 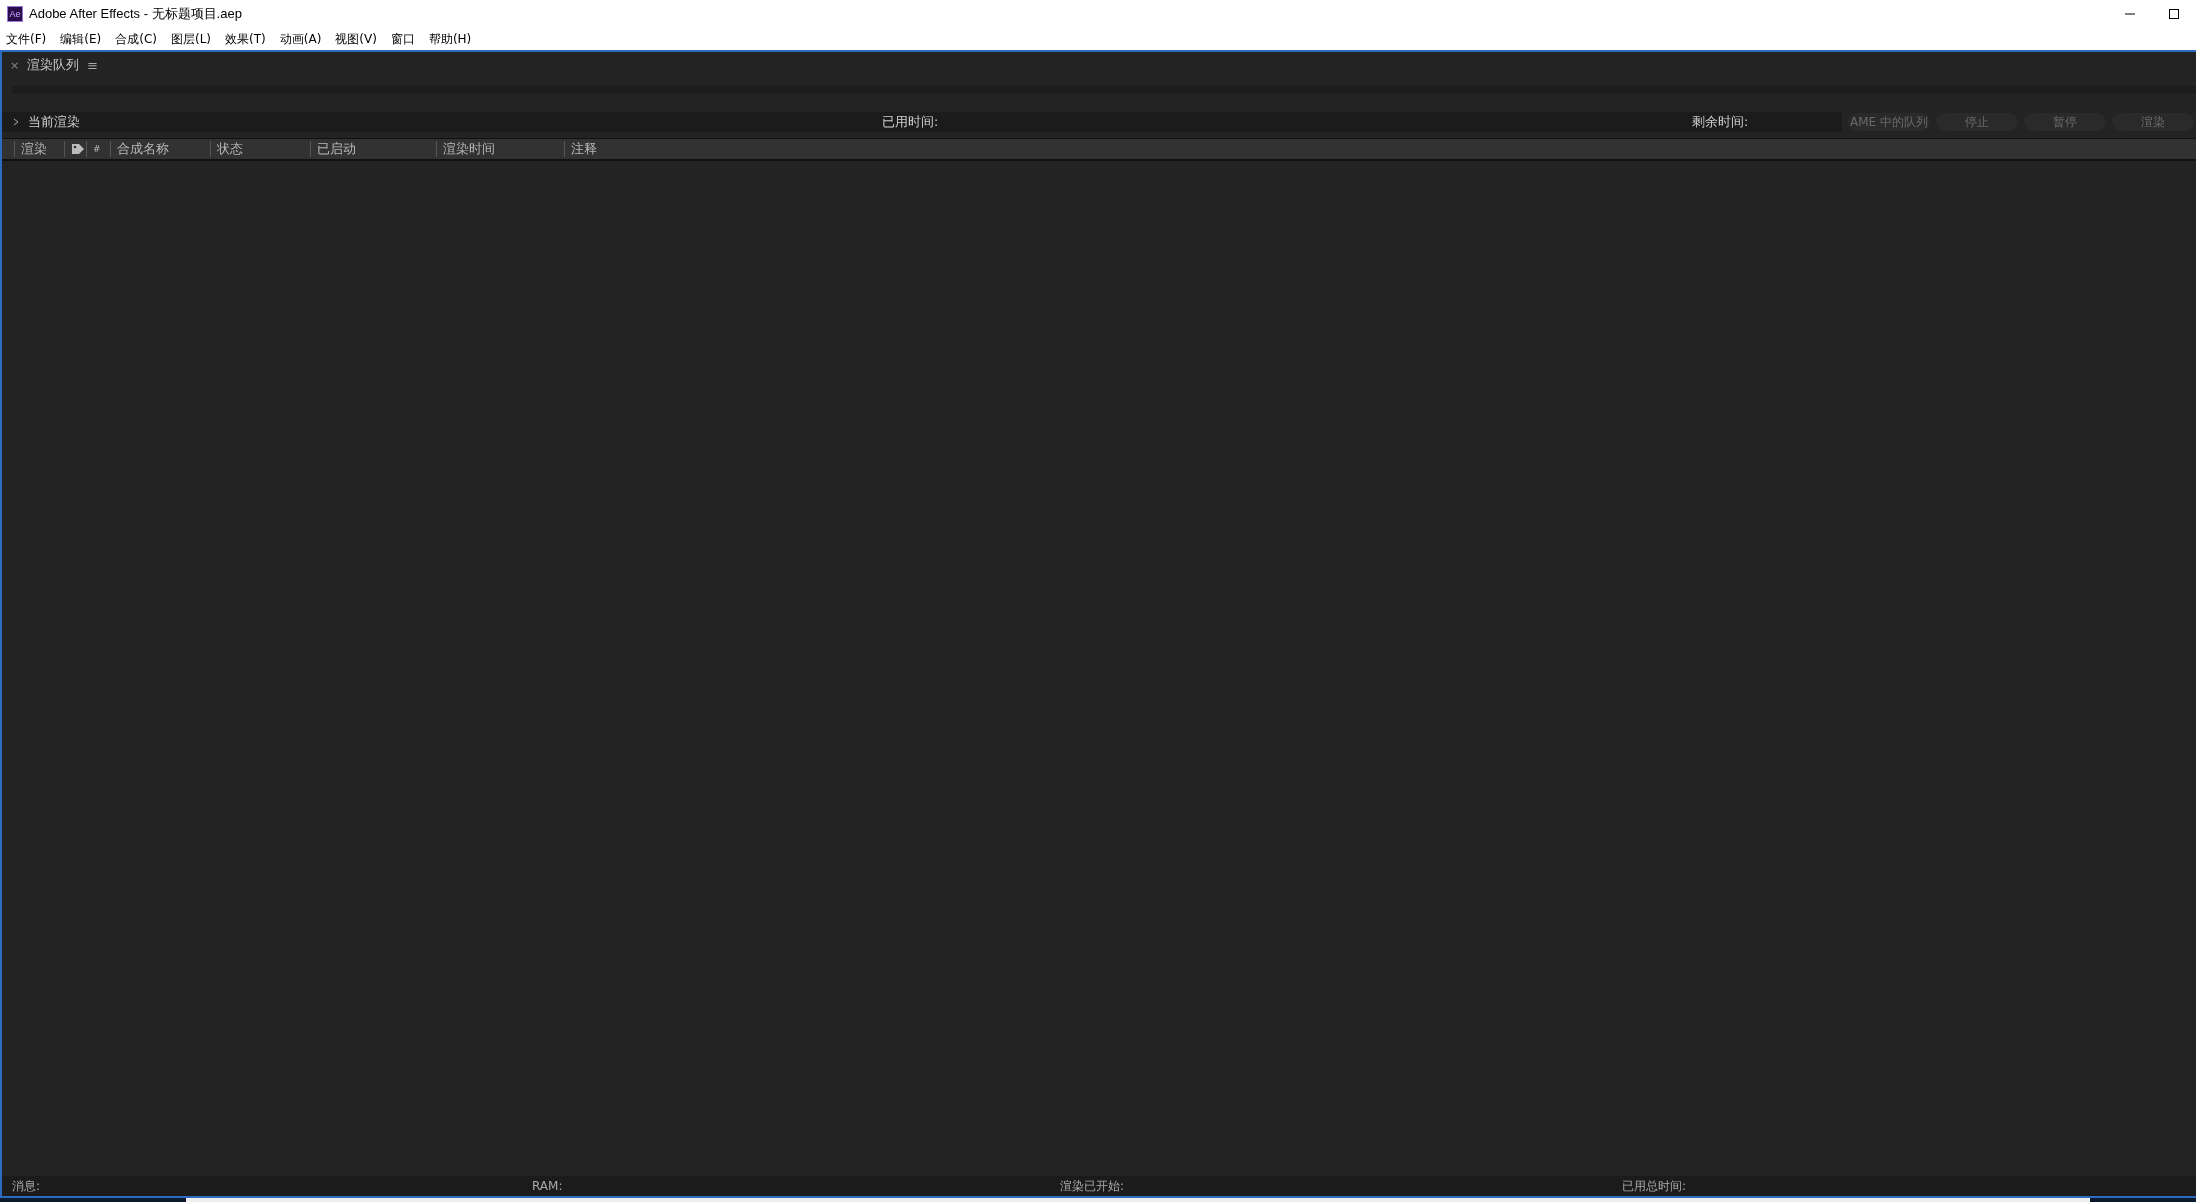 What do you see at coordinates (1654, 1185) in the screenshot?
I see `status-label: 已用总时间:` at bounding box center [1654, 1185].